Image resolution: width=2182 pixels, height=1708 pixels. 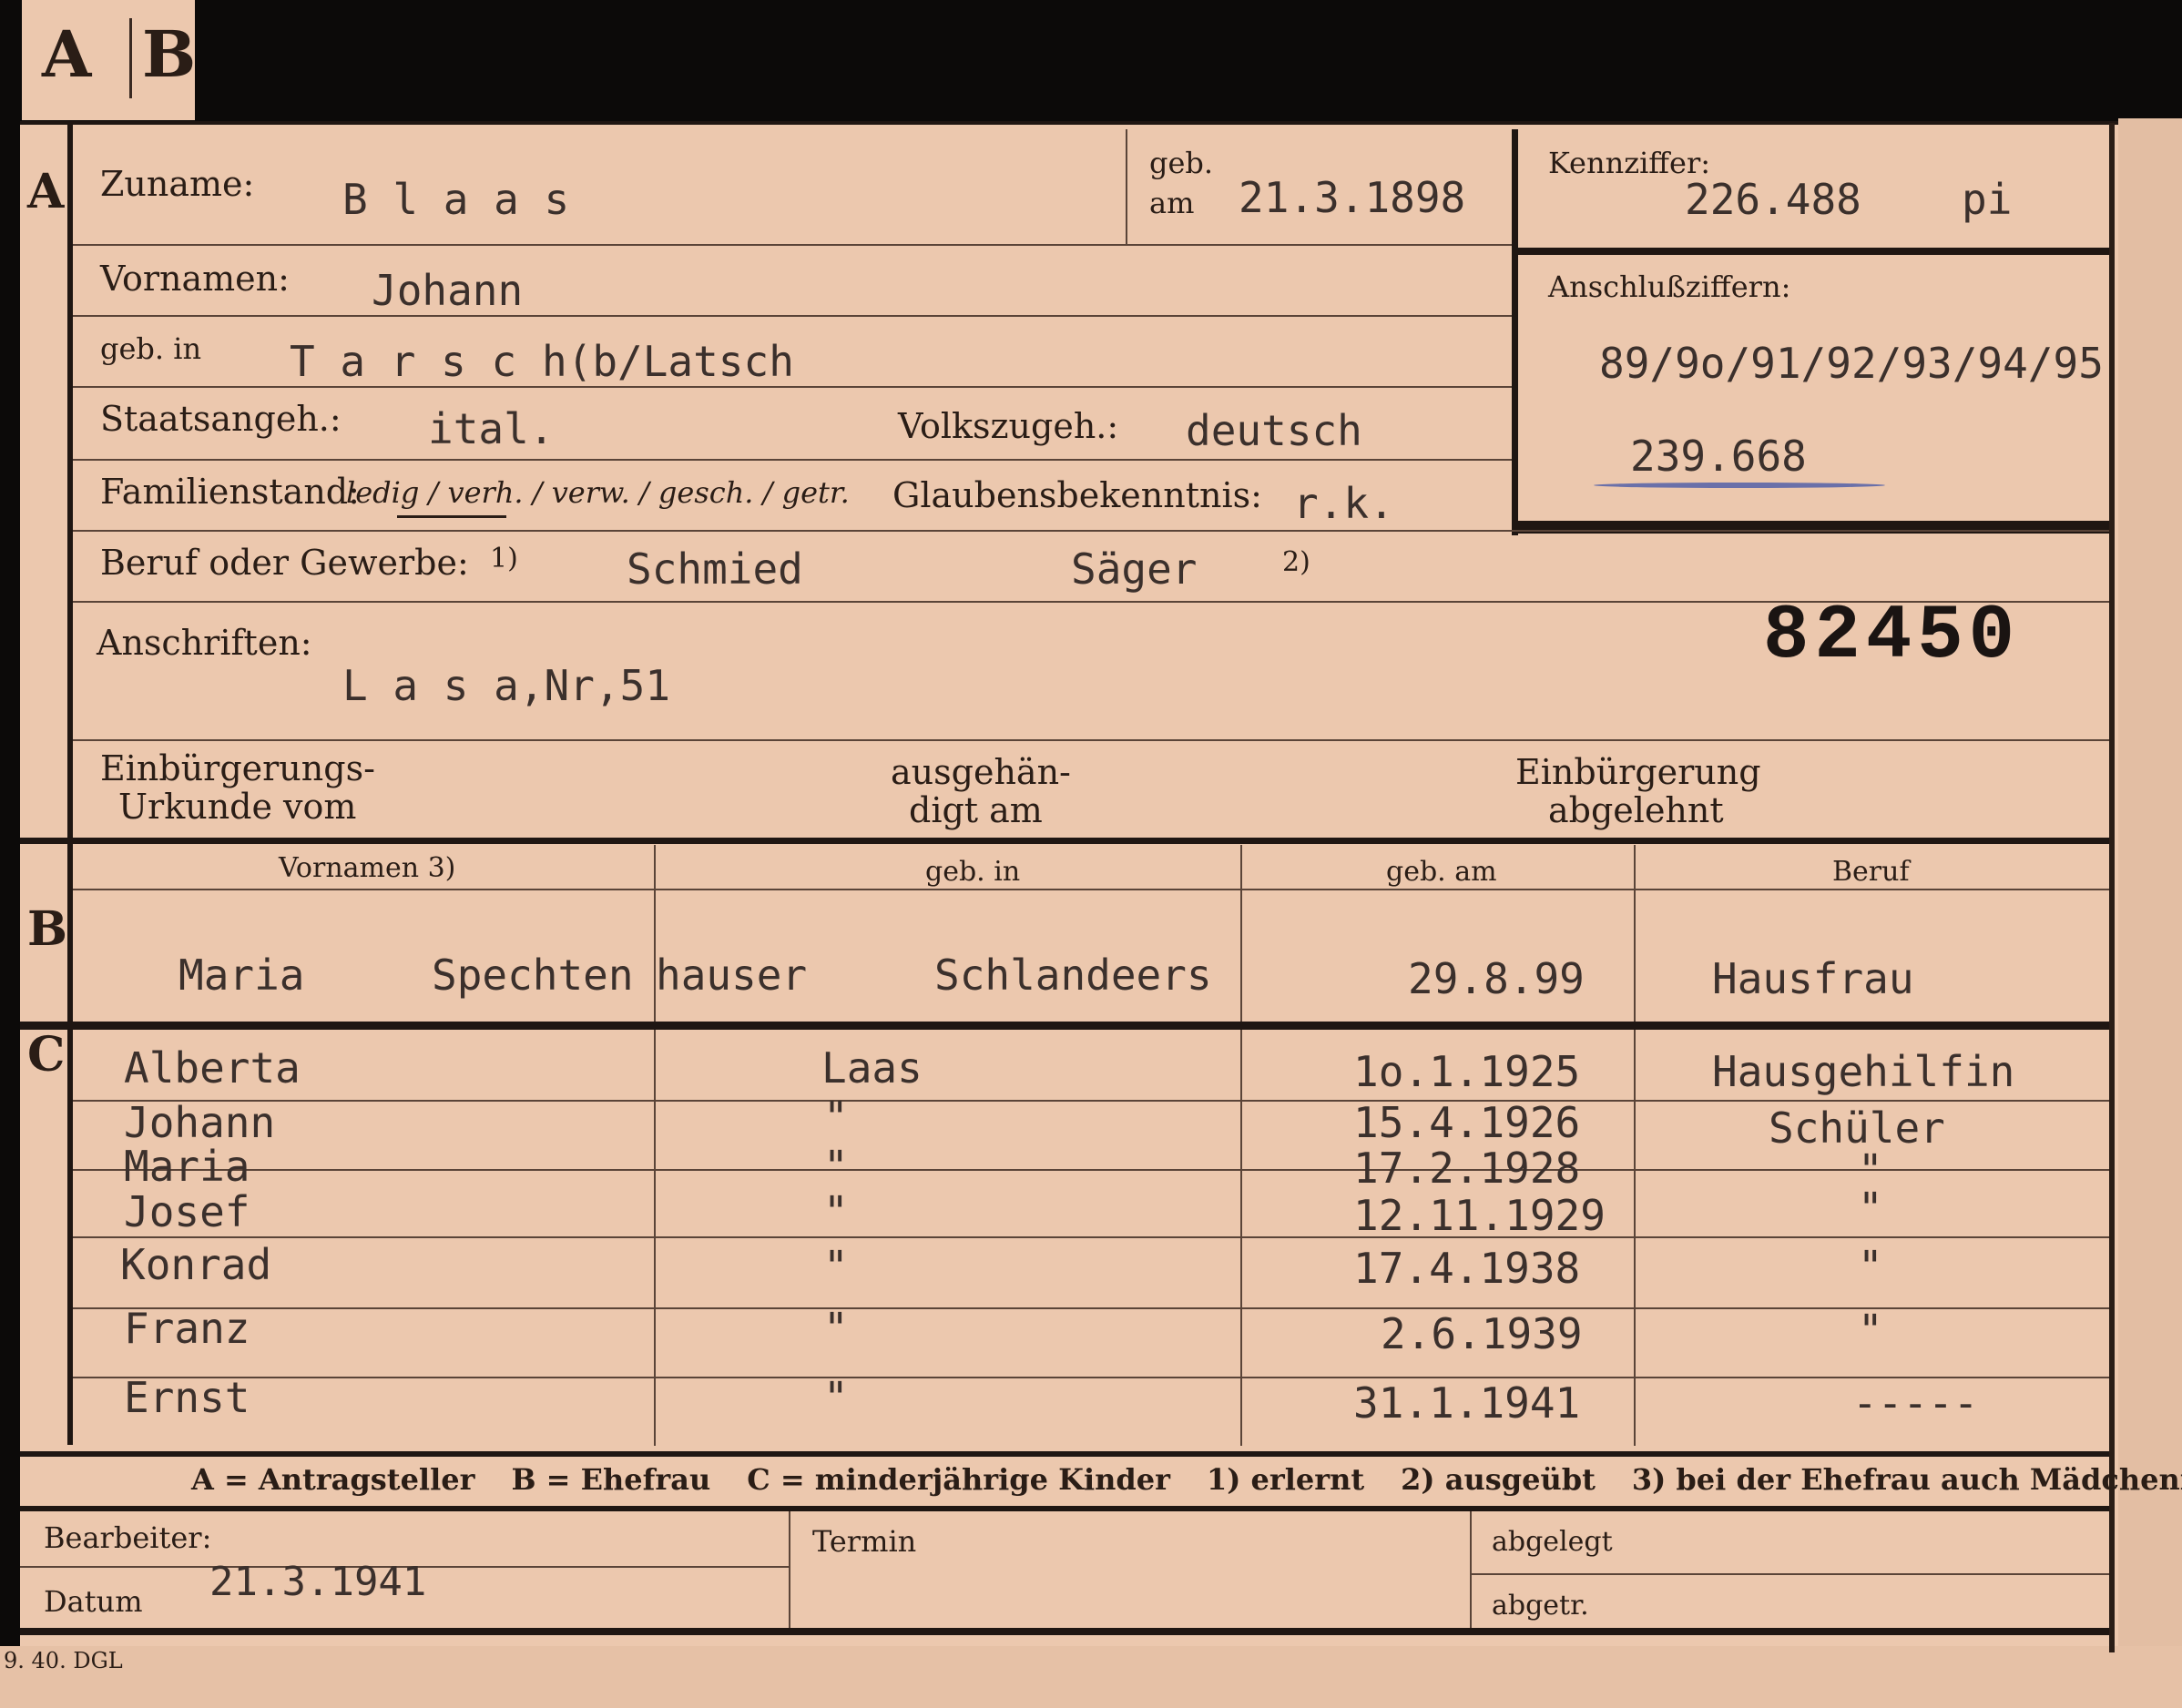 I want to click on child-name: Maria, so click(x=187, y=1166).